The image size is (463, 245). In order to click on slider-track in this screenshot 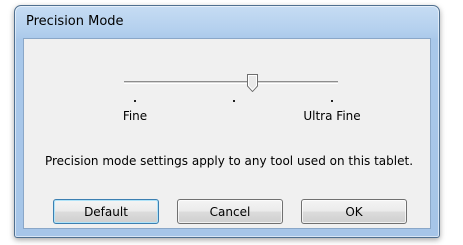, I will do `click(231, 82)`.